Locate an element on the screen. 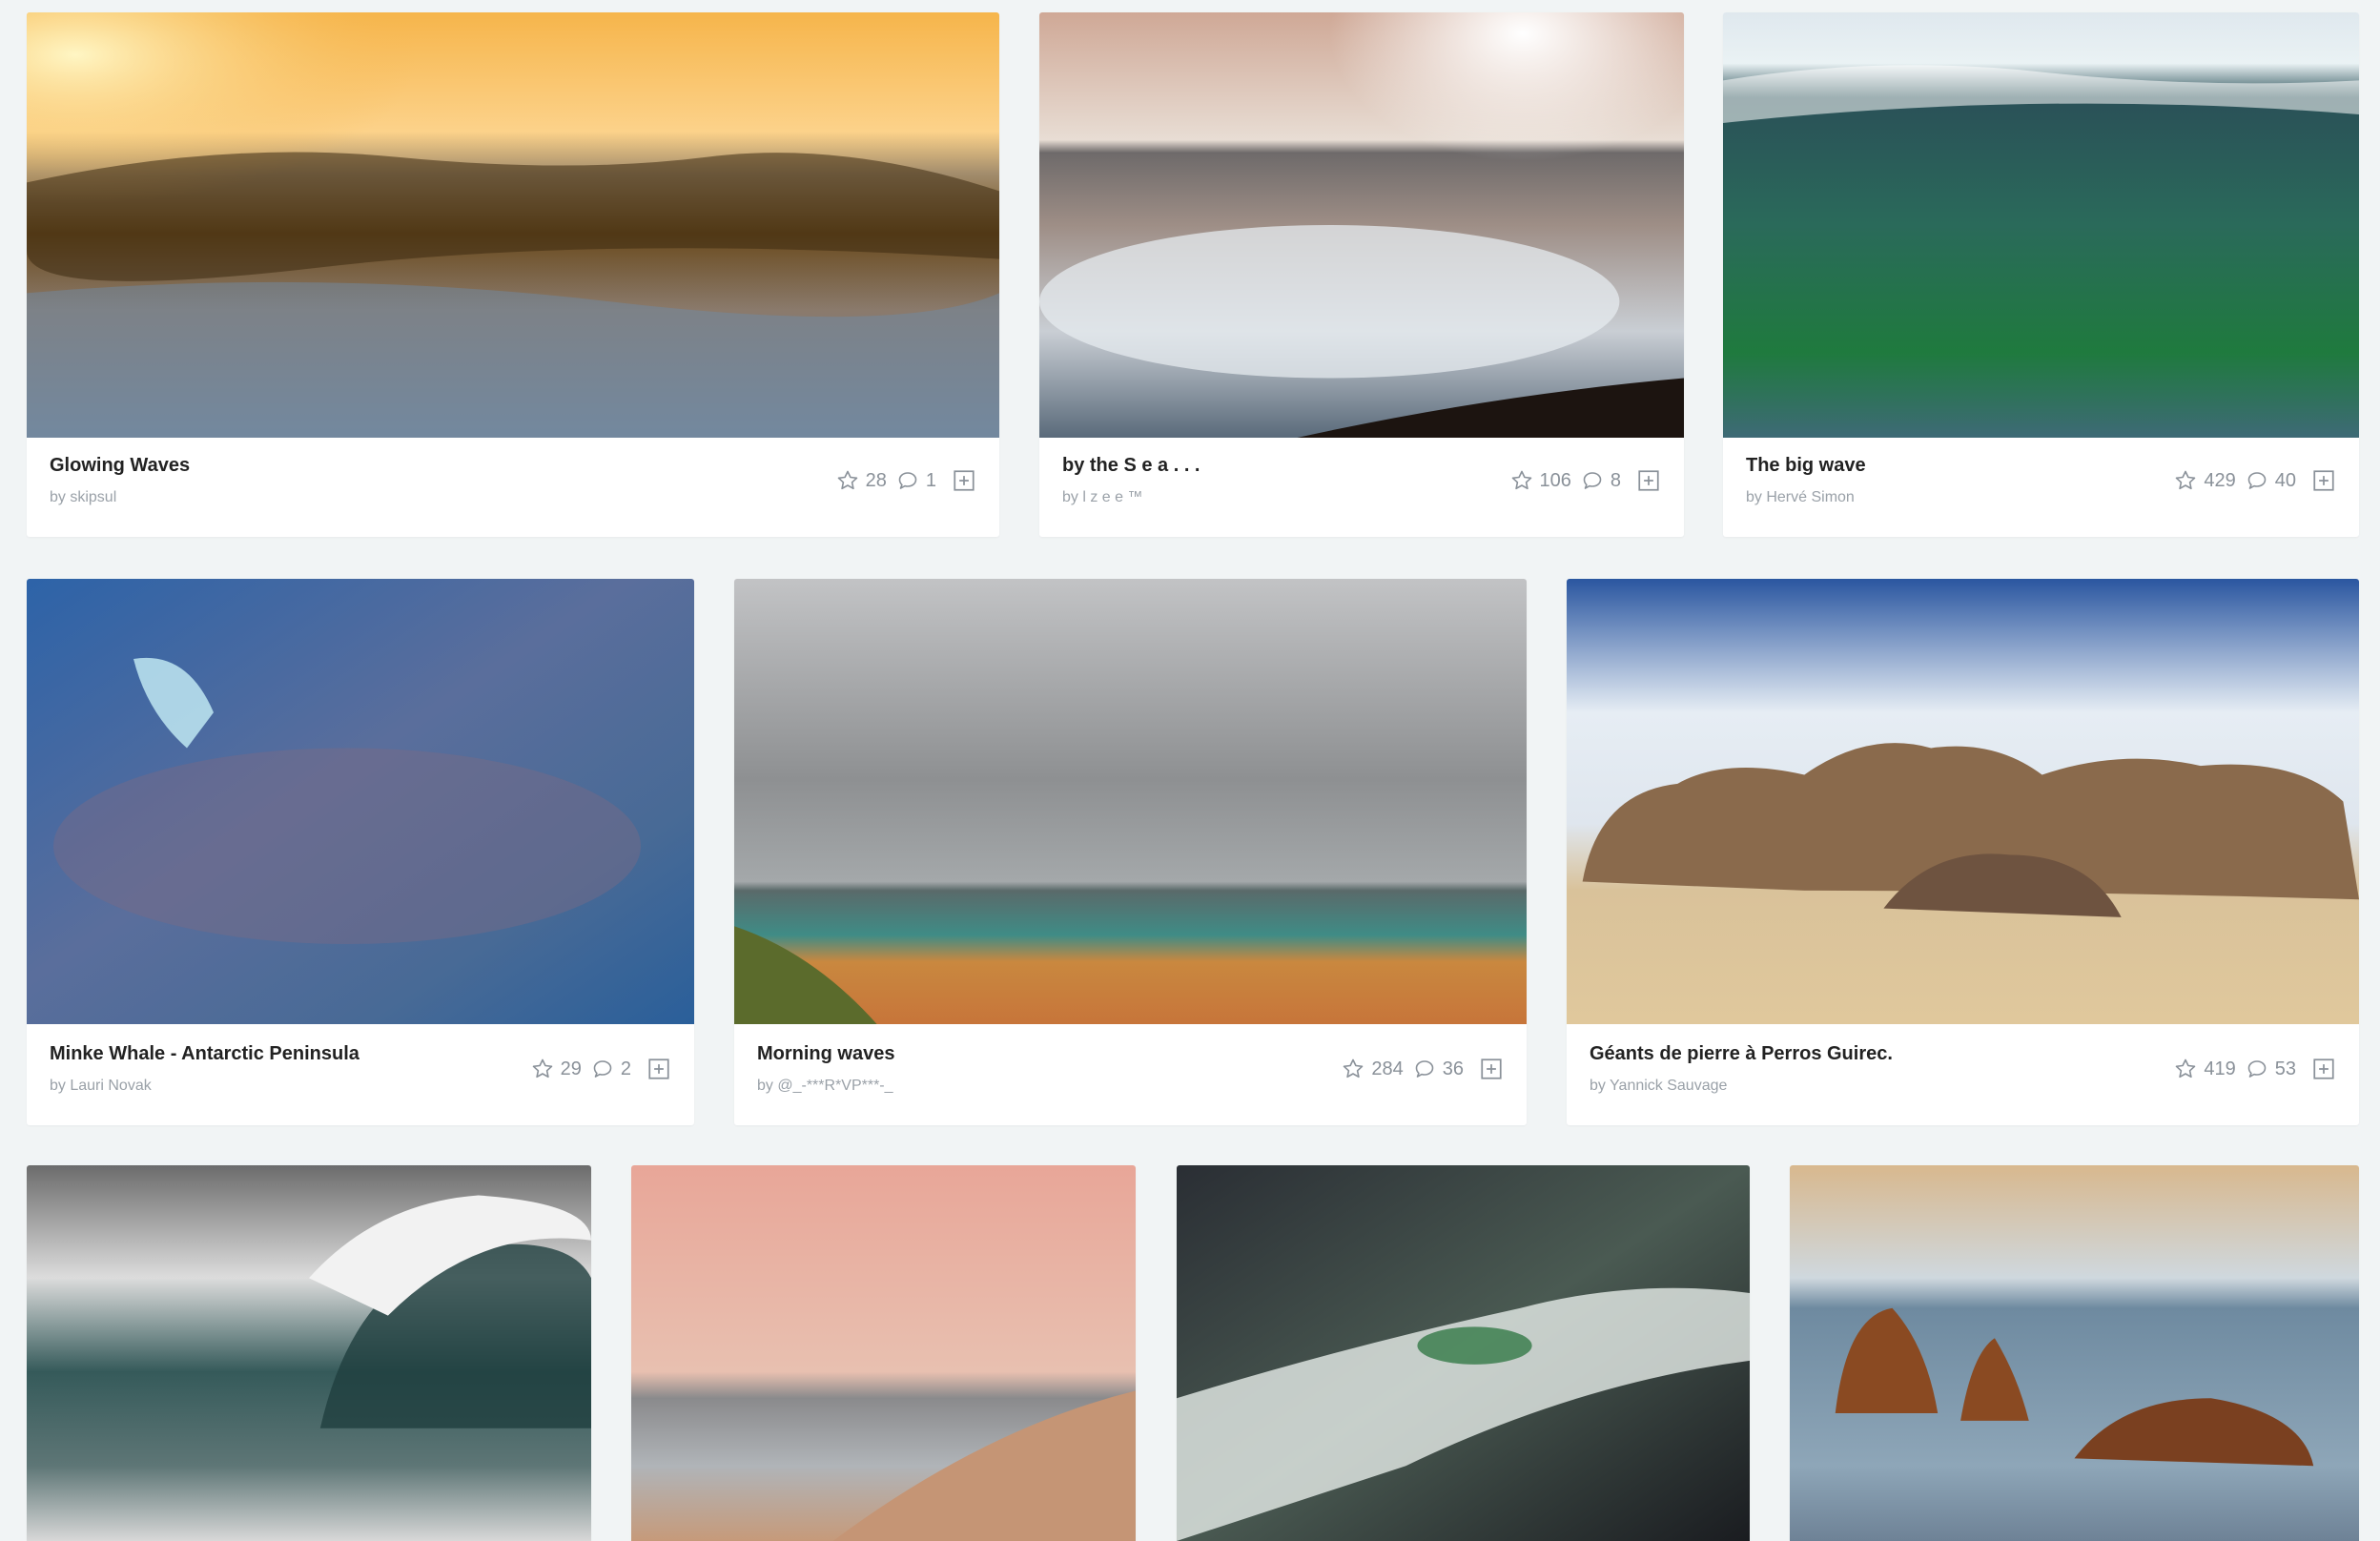 This screenshot has width=2380, height=1541. photo-info: Morning waves by @_-***R*VP***-_ 284 36 is located at coordinates (1131, 1074).